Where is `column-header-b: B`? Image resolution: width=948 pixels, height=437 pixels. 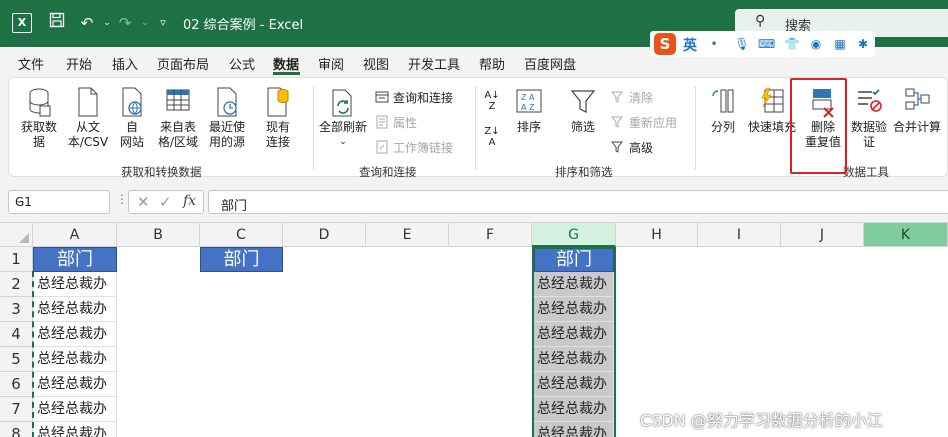
column-header-b: B is located at coordinates (158, 235).